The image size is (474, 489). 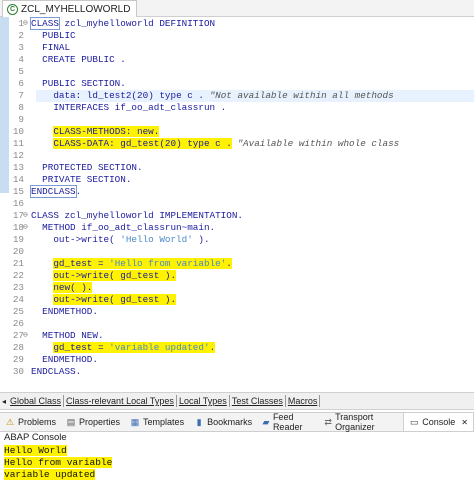 I want to click on code-text: CLASS zcl_myhelloworld IMPLEMENTATION., so click(x=137, y=216).